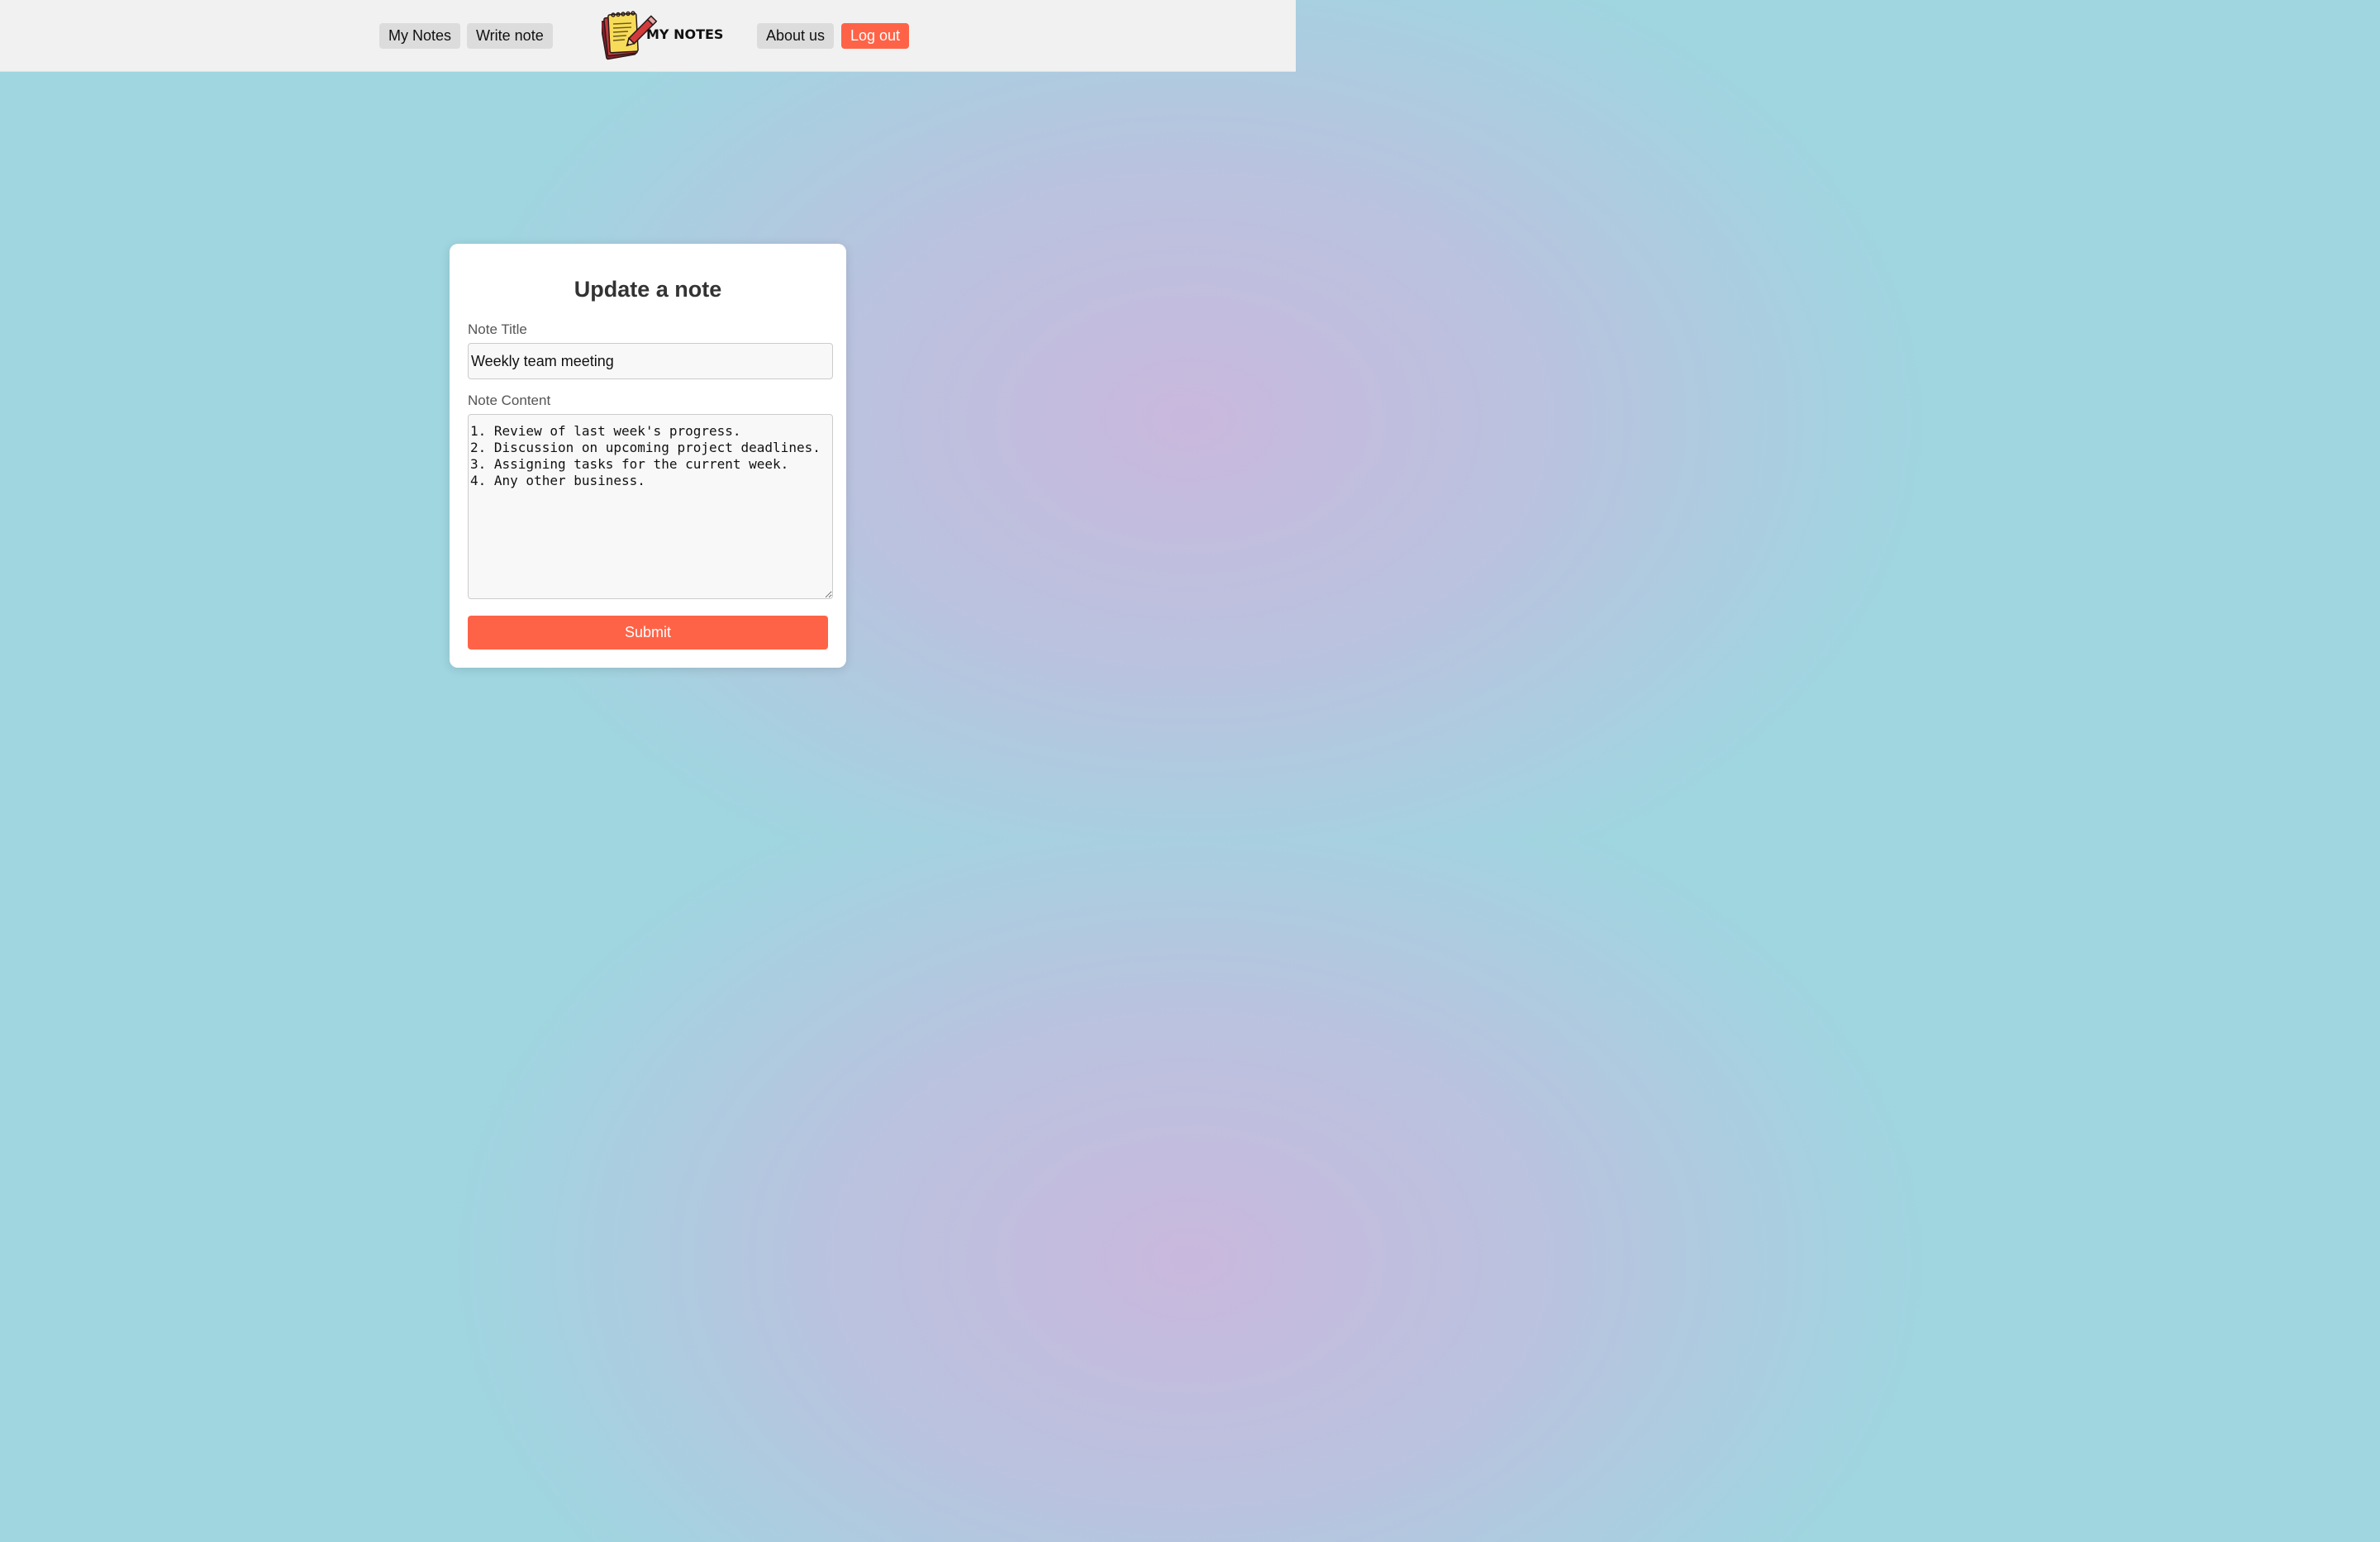 This screenshot has height=1542, width=2380. Describe the element at coordinates (509, 400) in the screenshot. I see `note-content-label: Note Content` at that location.